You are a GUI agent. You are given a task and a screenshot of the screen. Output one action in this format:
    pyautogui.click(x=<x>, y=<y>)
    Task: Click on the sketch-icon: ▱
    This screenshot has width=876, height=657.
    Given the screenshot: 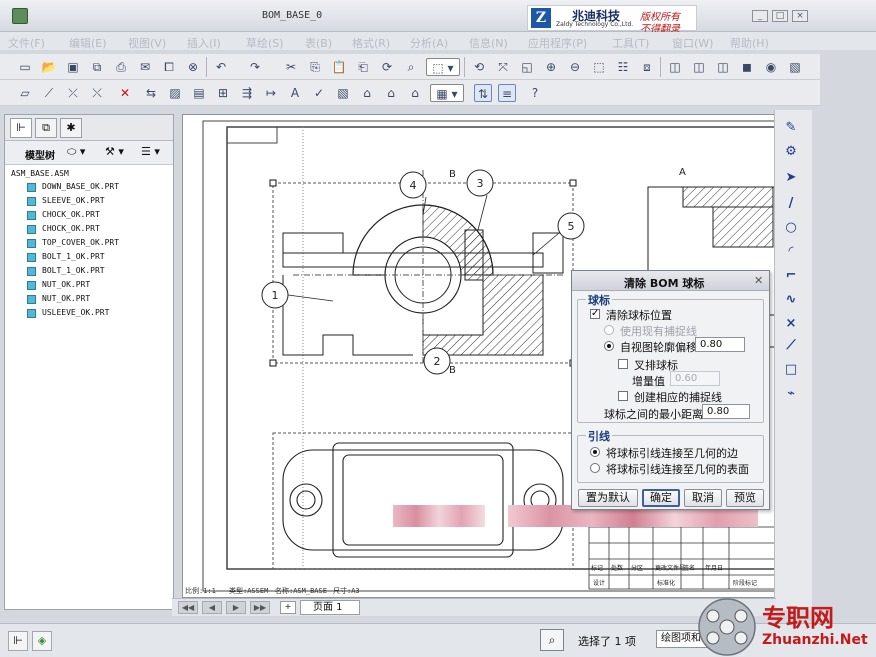 What is the action you would take?
    pyautogui.click(x=25, y=93)
    